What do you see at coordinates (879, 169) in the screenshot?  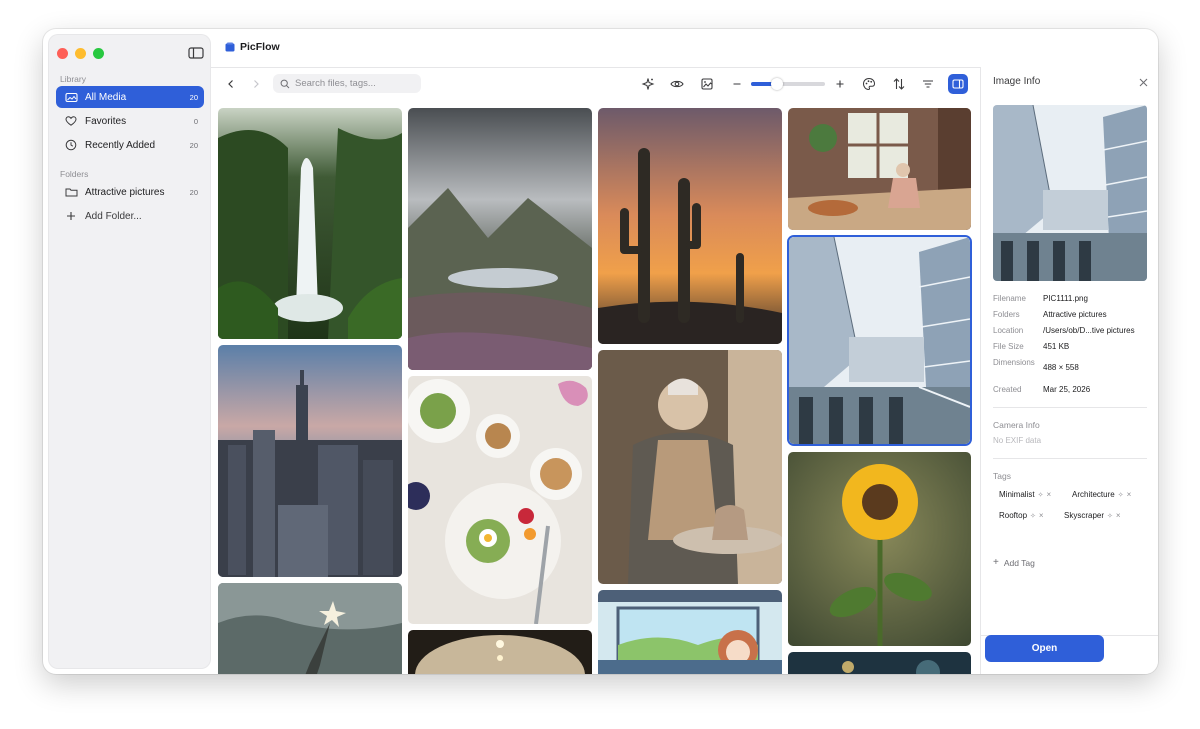 I see `image-tile-reading-room` at bounding box center [879, 169].